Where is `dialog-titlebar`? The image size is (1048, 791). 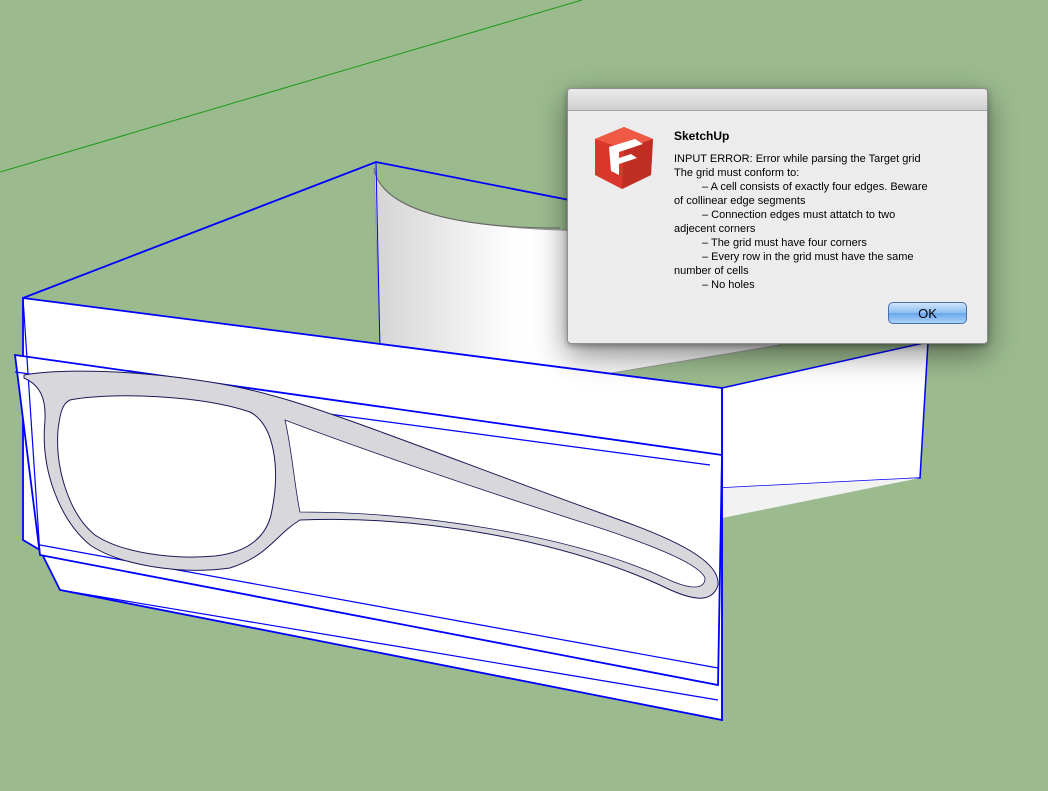 dialog-titlebar is located at coordinates (777, 100).